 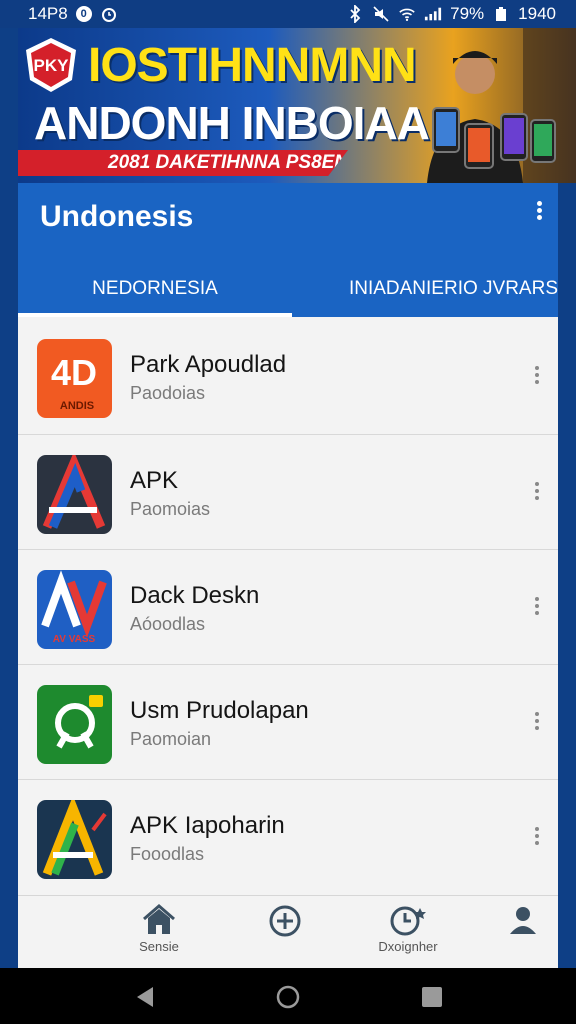 I want to click on list-item: AV VASS Dack Deskn Aóoodlas, so click(x=288, y=606).